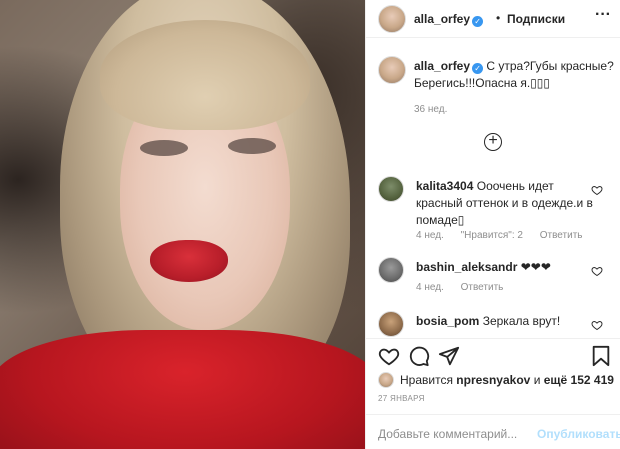 The width and height of the screenshot is (620, 449). I want to click on author-avatar, so click(392, 19).